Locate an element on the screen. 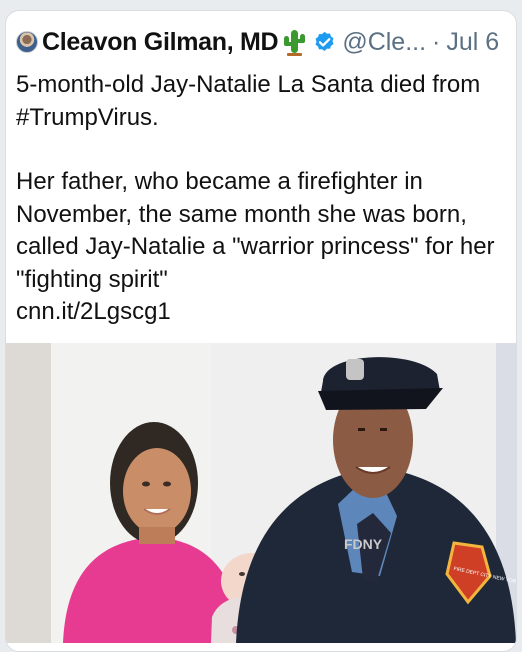 The height and width of the screenshot is (652, 522). display-name: Cleavon Gilman, MD is located at coordinates (160, 42).